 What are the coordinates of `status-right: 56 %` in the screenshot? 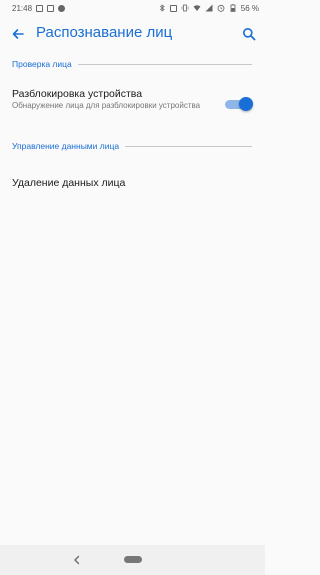 It's located at (208, 8).